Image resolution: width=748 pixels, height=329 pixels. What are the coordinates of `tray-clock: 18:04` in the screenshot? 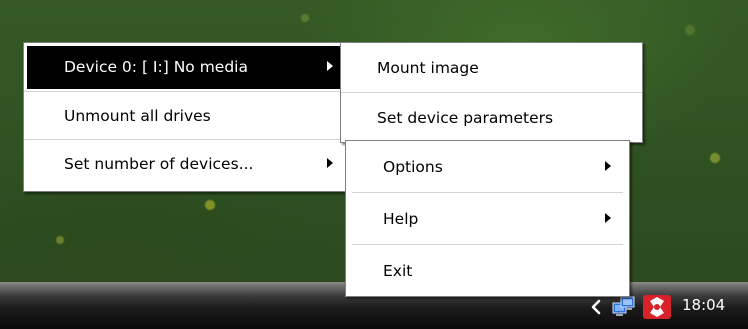 It's located at (703, 305).